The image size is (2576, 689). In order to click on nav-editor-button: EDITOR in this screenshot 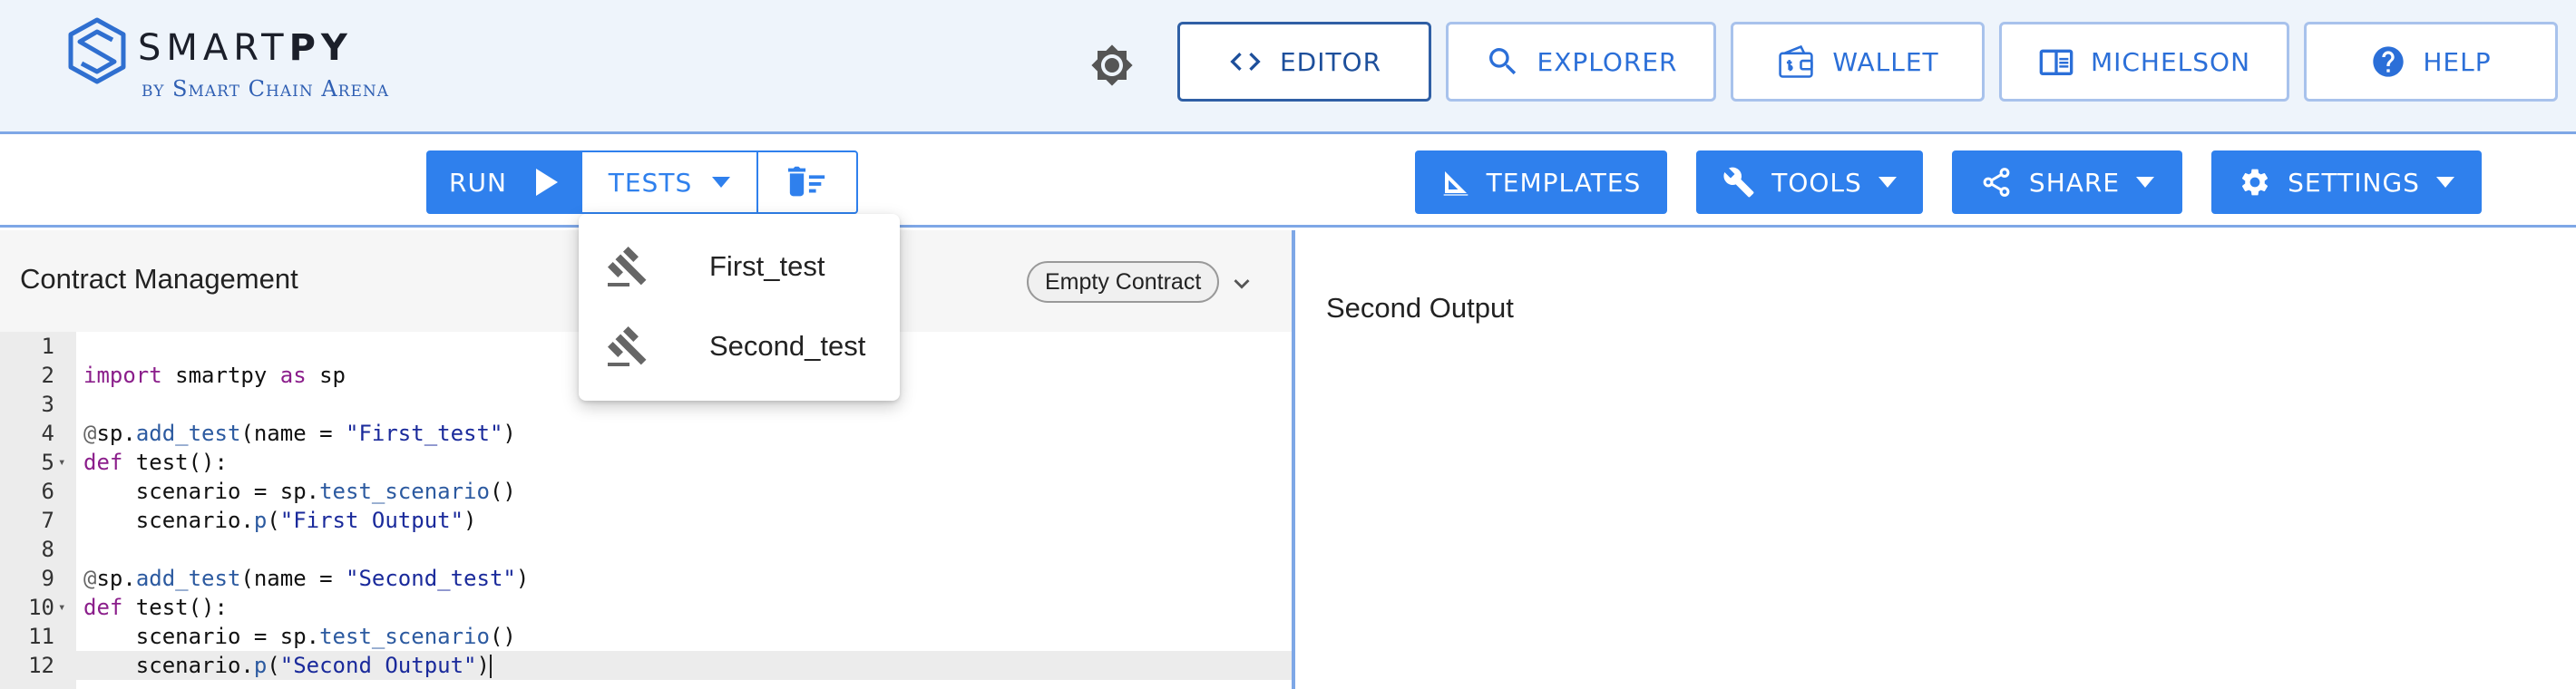, I will do `click(1304, 62)`.